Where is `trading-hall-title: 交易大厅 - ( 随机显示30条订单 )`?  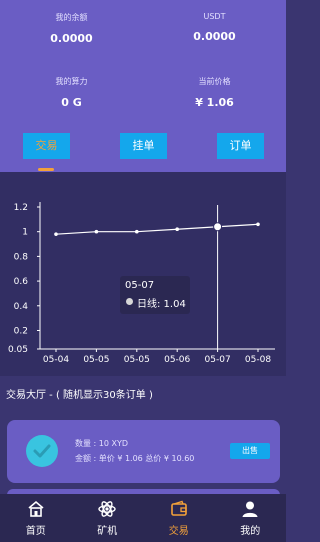
trading-hall-title: 交易大厅 - ( 随机显示30条订单 ) is located at coordinates (79, 395).